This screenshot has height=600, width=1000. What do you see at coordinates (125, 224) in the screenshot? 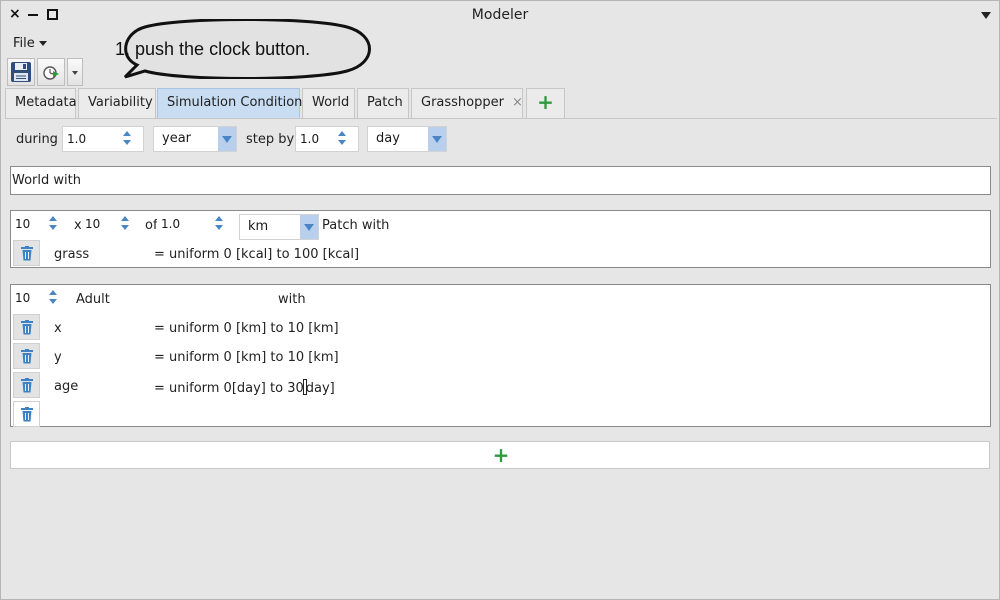
I see `patch-rows-stepper` at bounding box center [125, 224].